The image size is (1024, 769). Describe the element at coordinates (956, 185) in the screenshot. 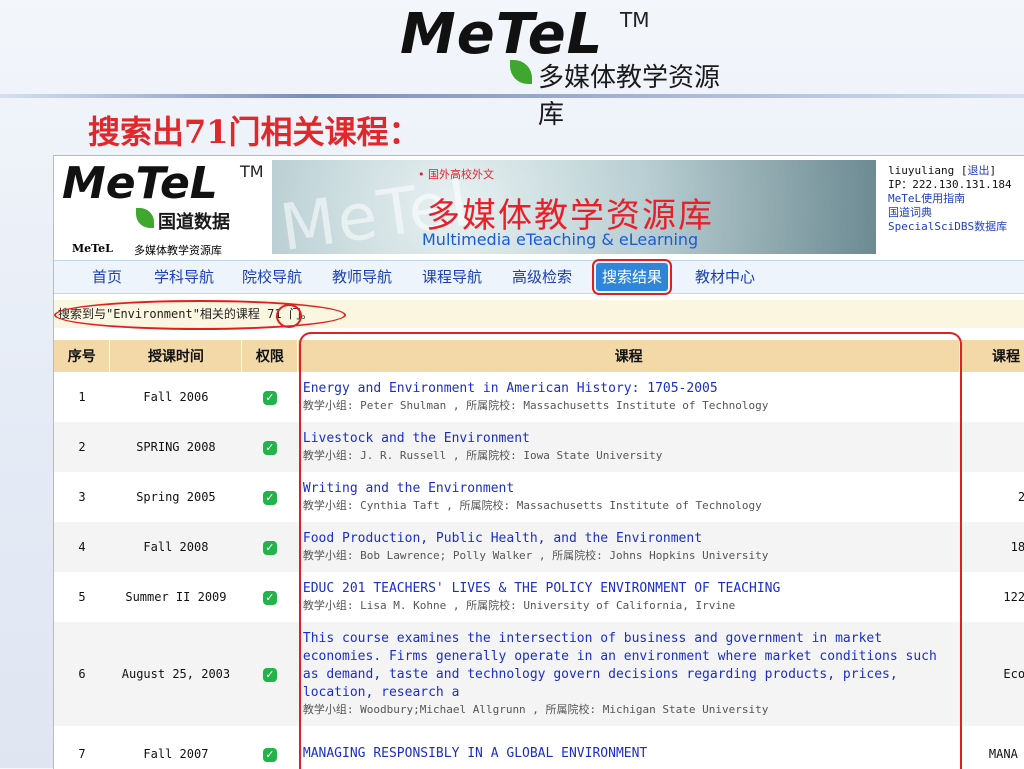

I see `ip-address: IP：222.130.131.184` at that location.